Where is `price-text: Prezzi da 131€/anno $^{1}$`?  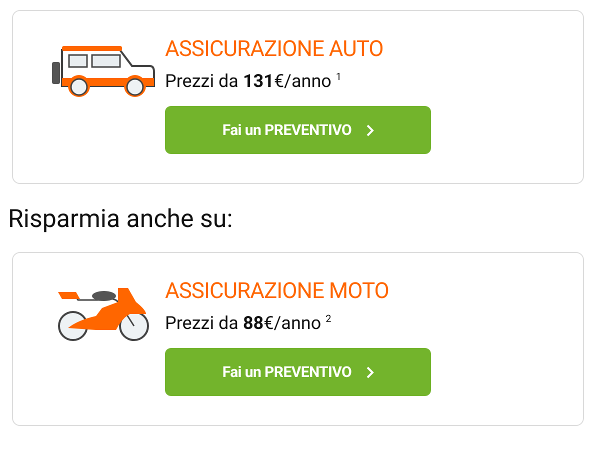 price-text: Prezzi da 131€/anno $^{1}$ is located at coordinates (253, 82).